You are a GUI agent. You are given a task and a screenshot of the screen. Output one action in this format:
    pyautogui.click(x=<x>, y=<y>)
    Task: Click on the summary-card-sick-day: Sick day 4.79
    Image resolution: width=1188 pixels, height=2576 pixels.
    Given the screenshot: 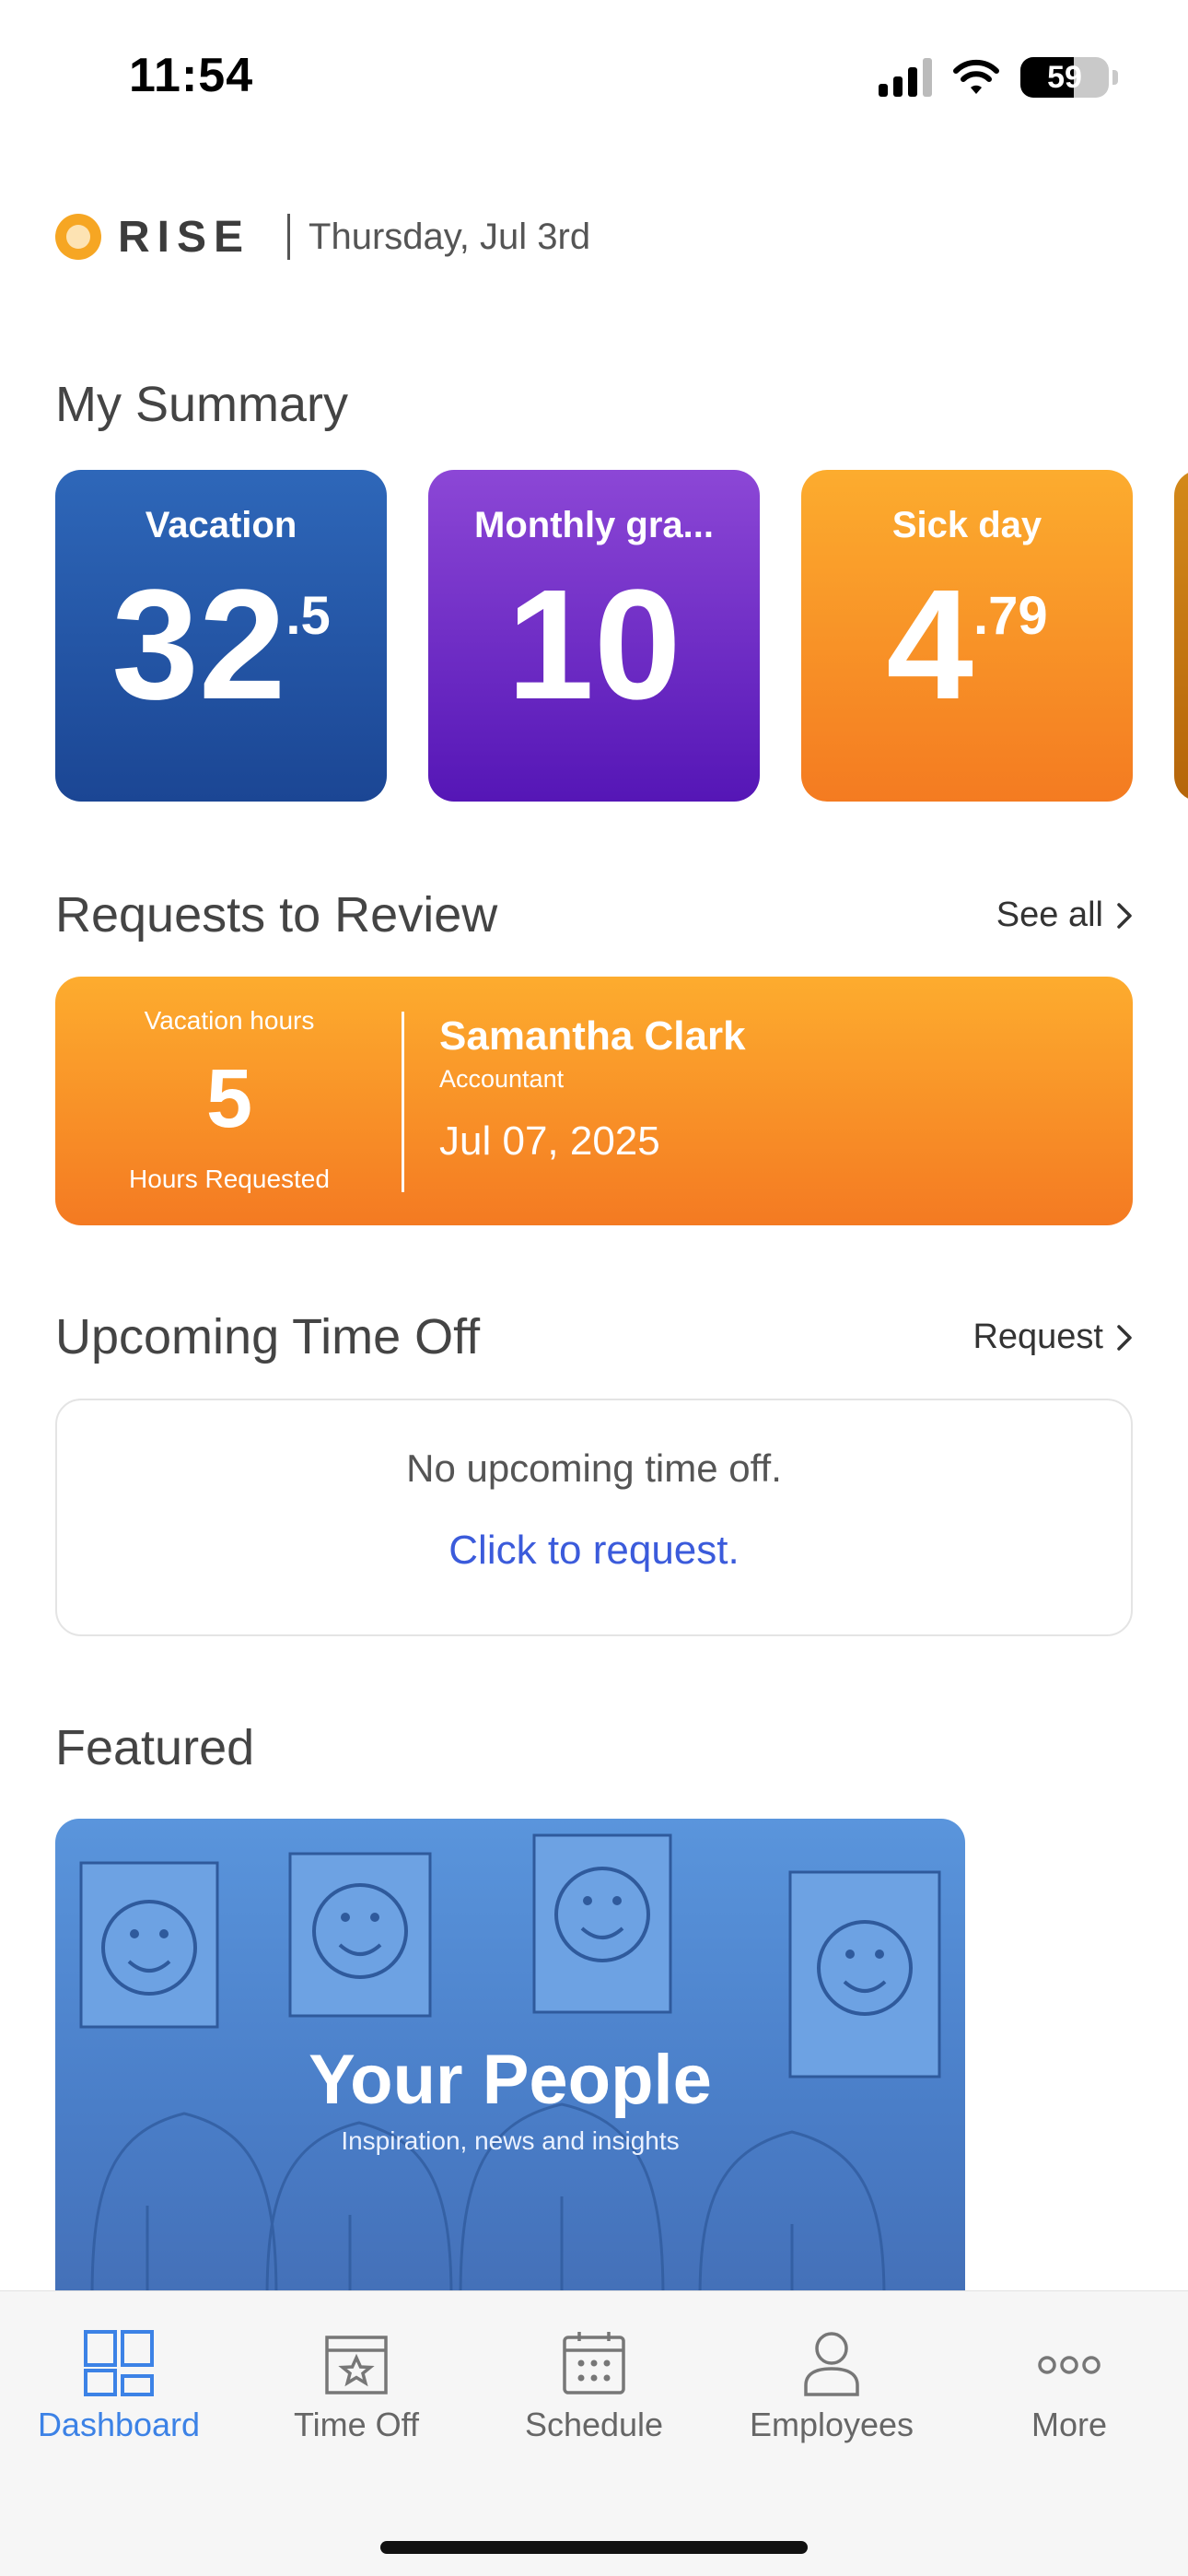 What is the action you would take?
    pyautogui.click(x=967, y=636)
    